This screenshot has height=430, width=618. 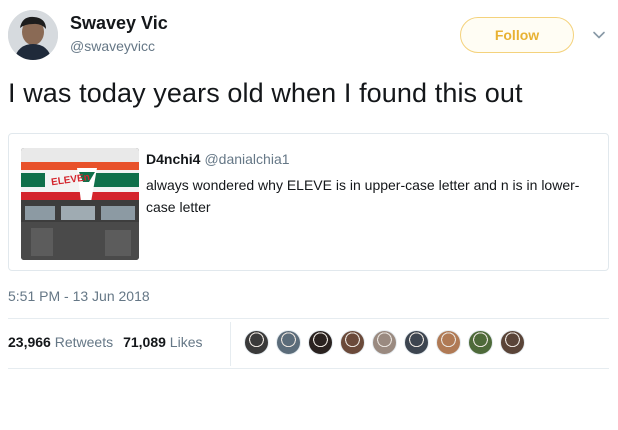 I want to click on quoted-tweet-author: D4nchi4 @danialchia1, so click(x=218, y=159).